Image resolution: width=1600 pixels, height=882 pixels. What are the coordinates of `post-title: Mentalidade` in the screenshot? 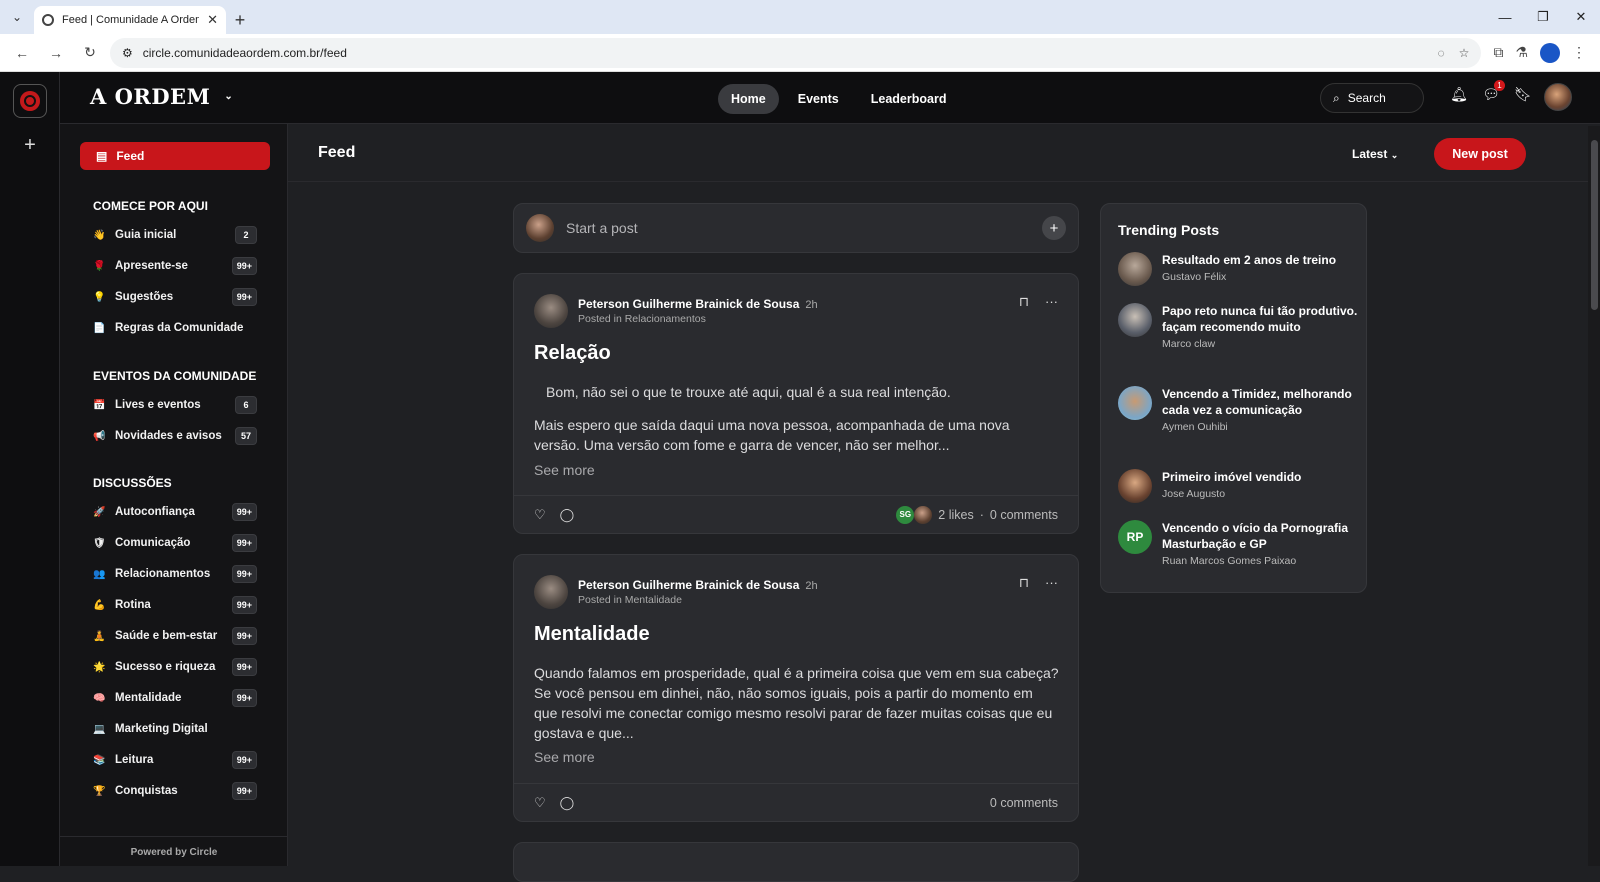 It's located at (592, 634).